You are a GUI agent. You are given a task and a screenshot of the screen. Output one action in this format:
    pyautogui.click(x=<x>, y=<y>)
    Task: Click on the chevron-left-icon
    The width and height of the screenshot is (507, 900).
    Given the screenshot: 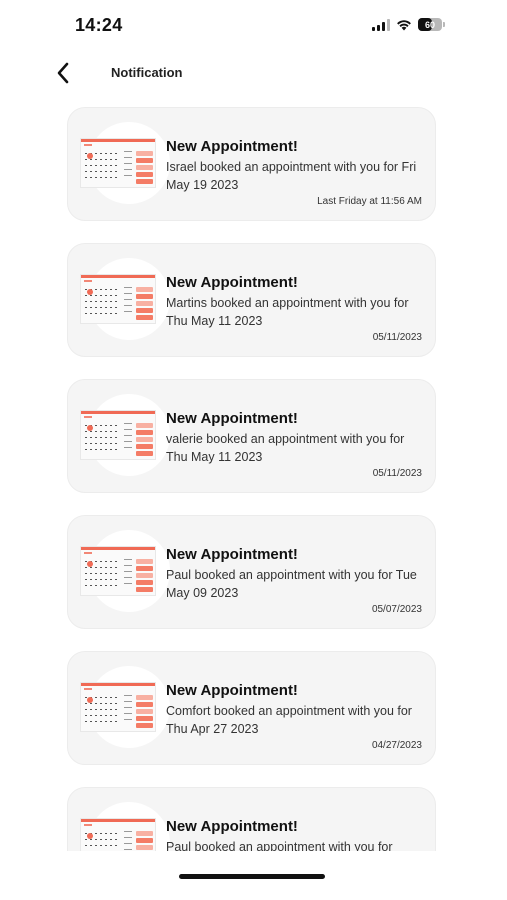 What is the action you would take?
    pyautogui.click(x=63, y=73)
    